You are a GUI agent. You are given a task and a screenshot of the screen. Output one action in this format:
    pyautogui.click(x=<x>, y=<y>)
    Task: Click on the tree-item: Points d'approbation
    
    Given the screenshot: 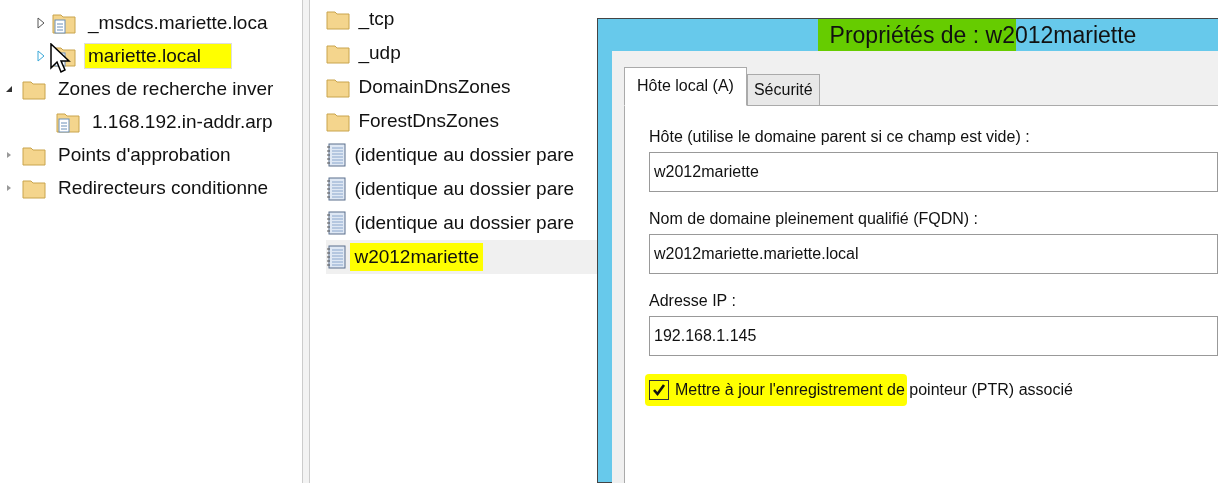 What is the action you would take?
    pyautogui.click(x=144, y=154)
    